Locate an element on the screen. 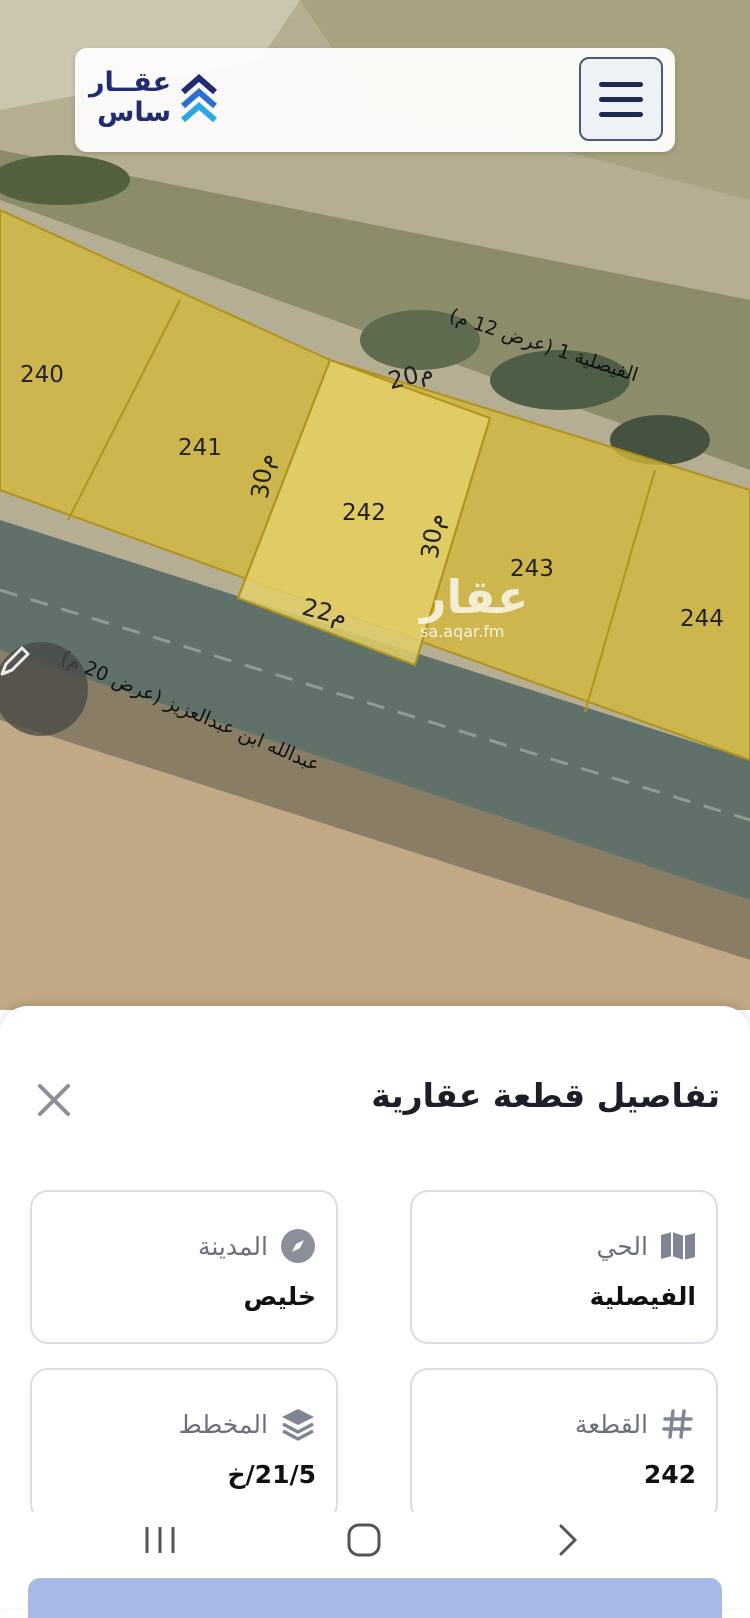 This screenshot has width=750, height=1618. compass-icon is located at coordinates (298, 1246).